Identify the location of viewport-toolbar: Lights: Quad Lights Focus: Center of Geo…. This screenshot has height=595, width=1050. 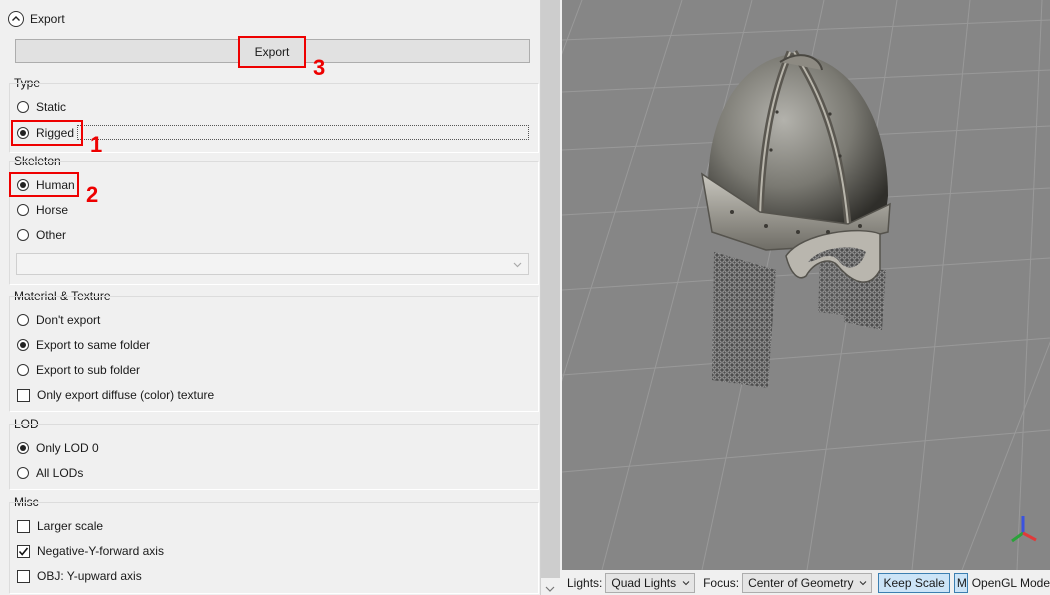
(806, 582).